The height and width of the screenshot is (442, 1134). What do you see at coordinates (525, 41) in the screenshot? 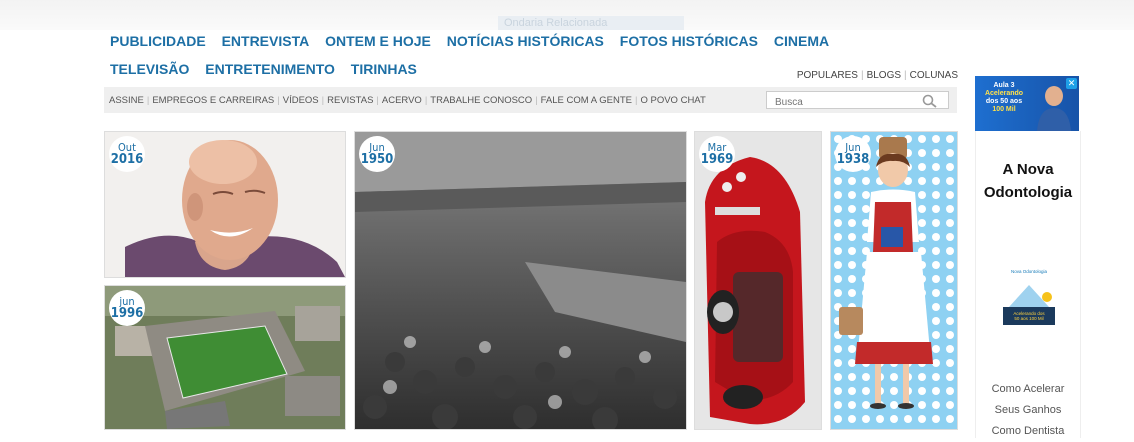
I see `nav-noticias-historicas: NOTÍCIAS HISTÓRICAS` at bounding box center [525, 41].